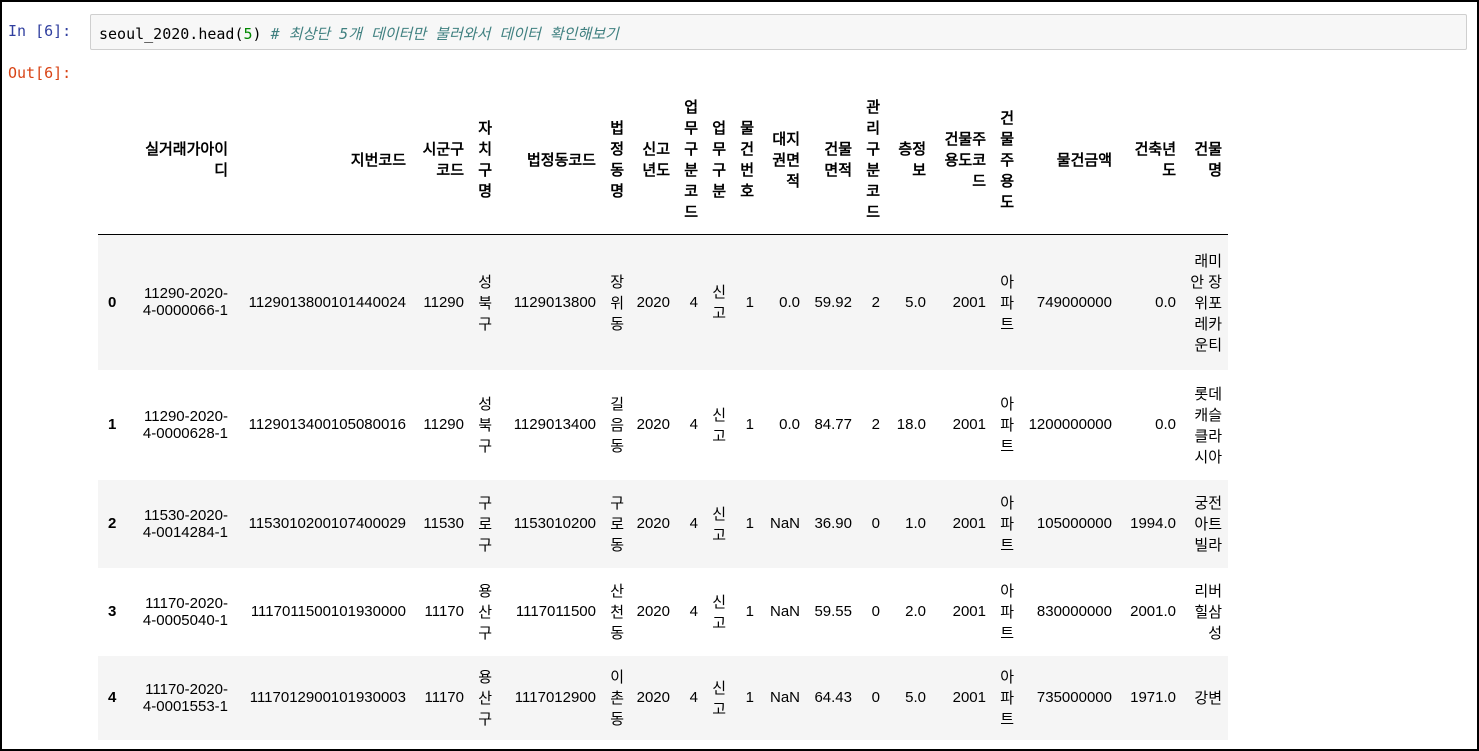 The width and height of the screenshot is (1479, 751). What do you see at coordinates (185, 523) in the screenshot?
I see `table-cell: 11530-2020-4-0014284-1` at bounding box center [185, 523].